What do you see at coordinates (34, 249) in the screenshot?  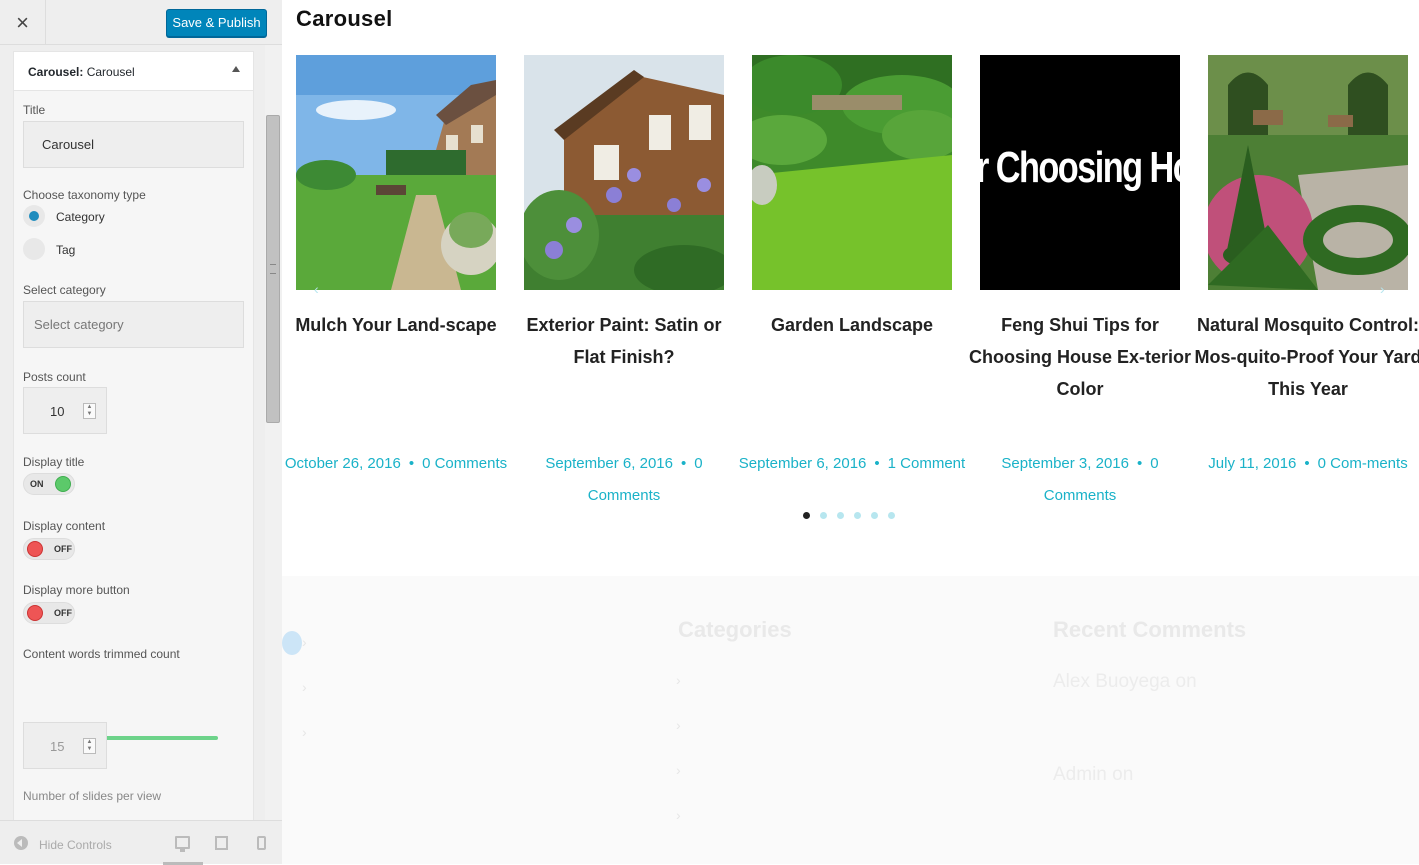 I see `radio-tag` at bounding box center [34, 249].